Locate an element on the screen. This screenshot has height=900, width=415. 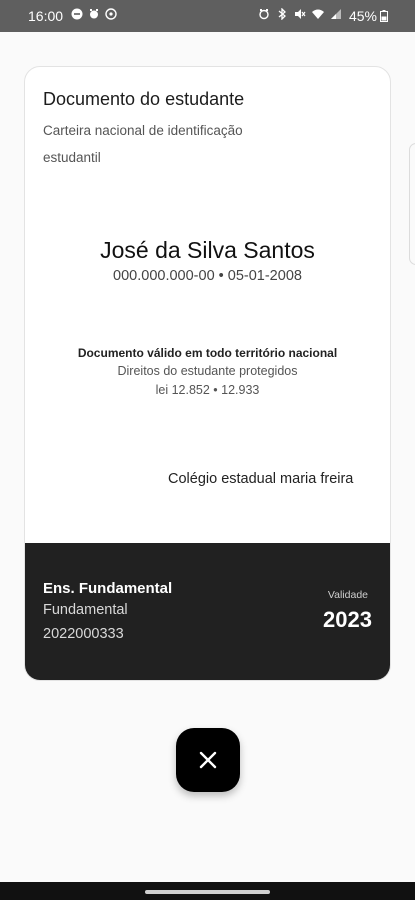
rights-notice: Direitos do estudante protegidos is located at coordinates (207, 371).